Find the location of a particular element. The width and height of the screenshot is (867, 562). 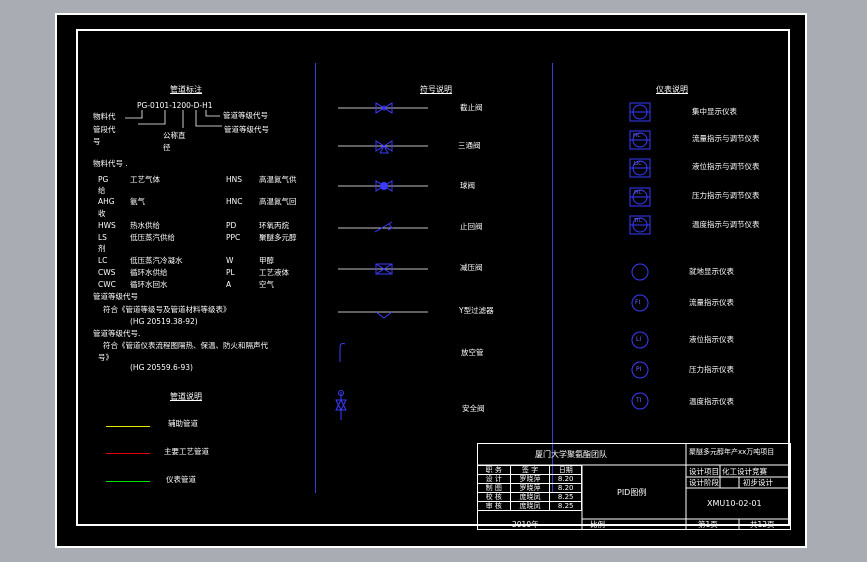

project-name: 聚醚多元醇年产xx万吨项目 is located at coordinates (732, 452).